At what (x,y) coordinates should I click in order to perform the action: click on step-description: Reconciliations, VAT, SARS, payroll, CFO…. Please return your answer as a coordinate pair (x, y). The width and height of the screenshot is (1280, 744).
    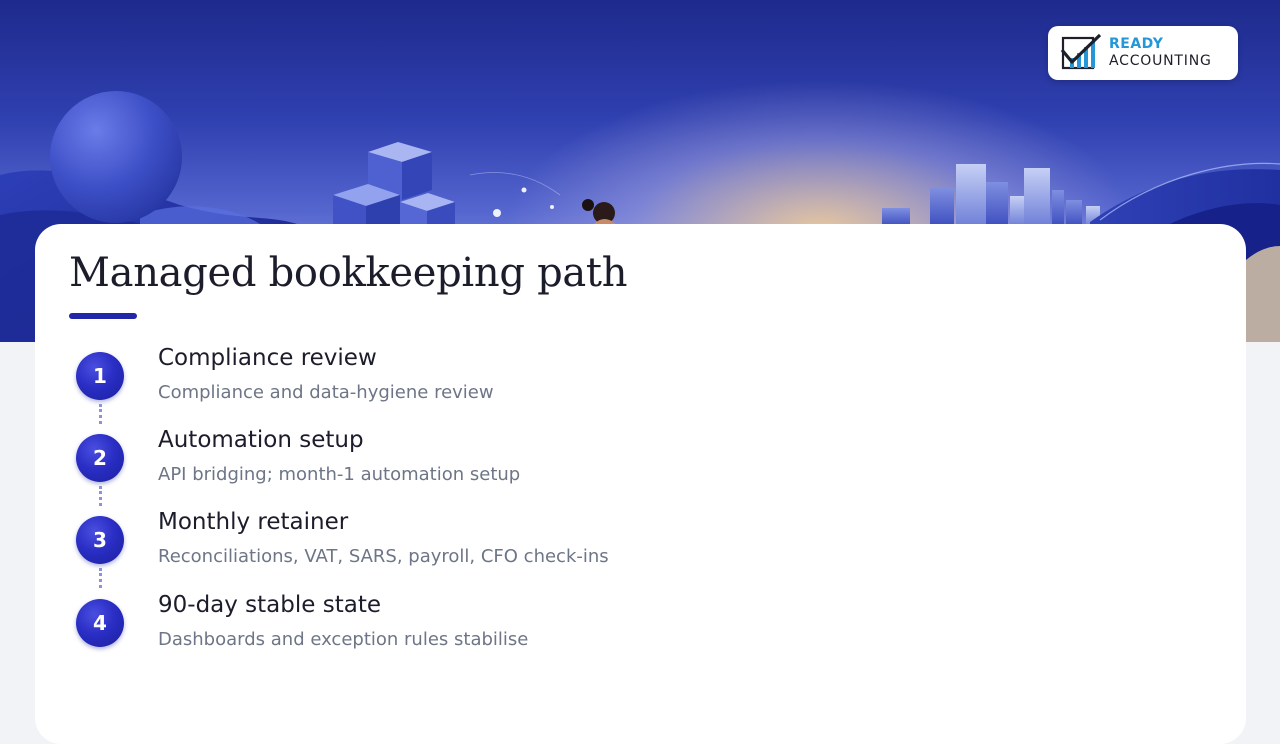
    Looking at the image, I should click on (383, 556).